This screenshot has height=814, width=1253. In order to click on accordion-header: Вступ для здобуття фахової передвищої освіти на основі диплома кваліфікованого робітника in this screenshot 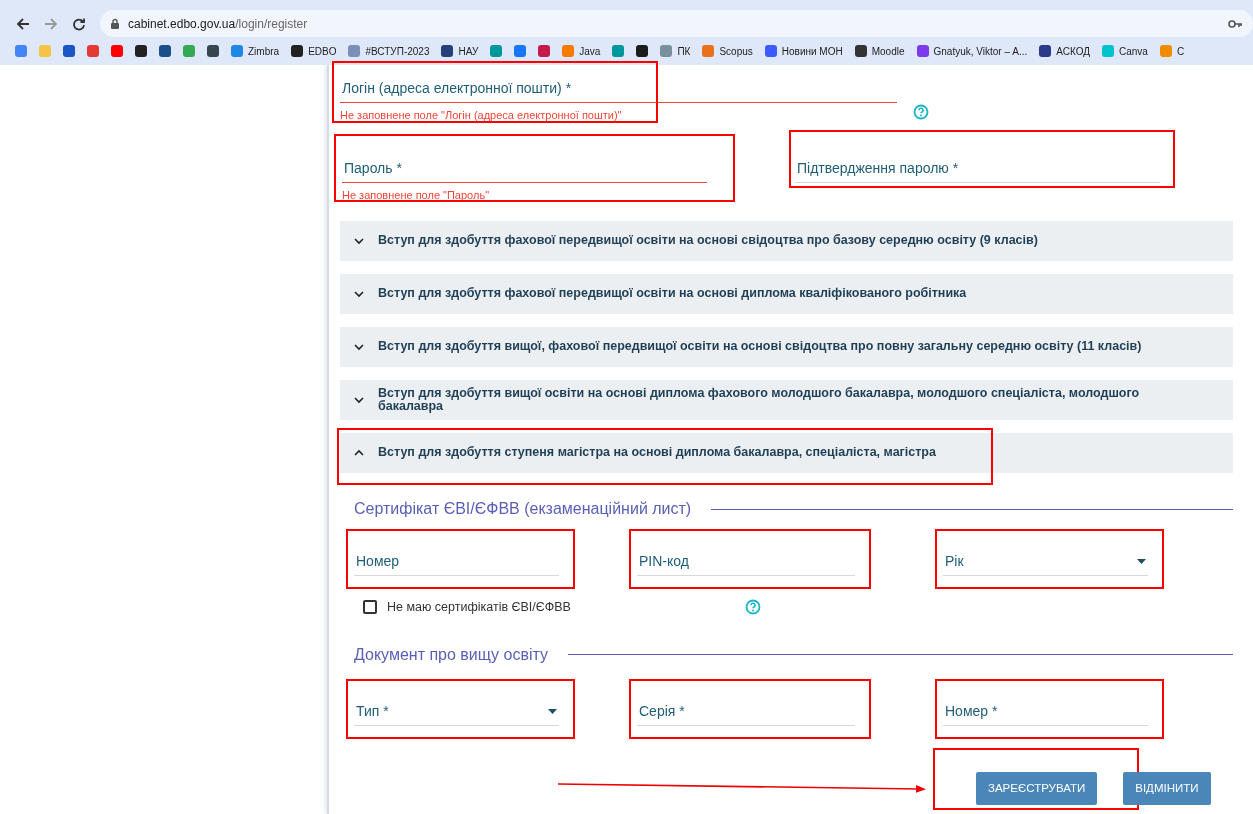, I will do `click(786, 294)`.